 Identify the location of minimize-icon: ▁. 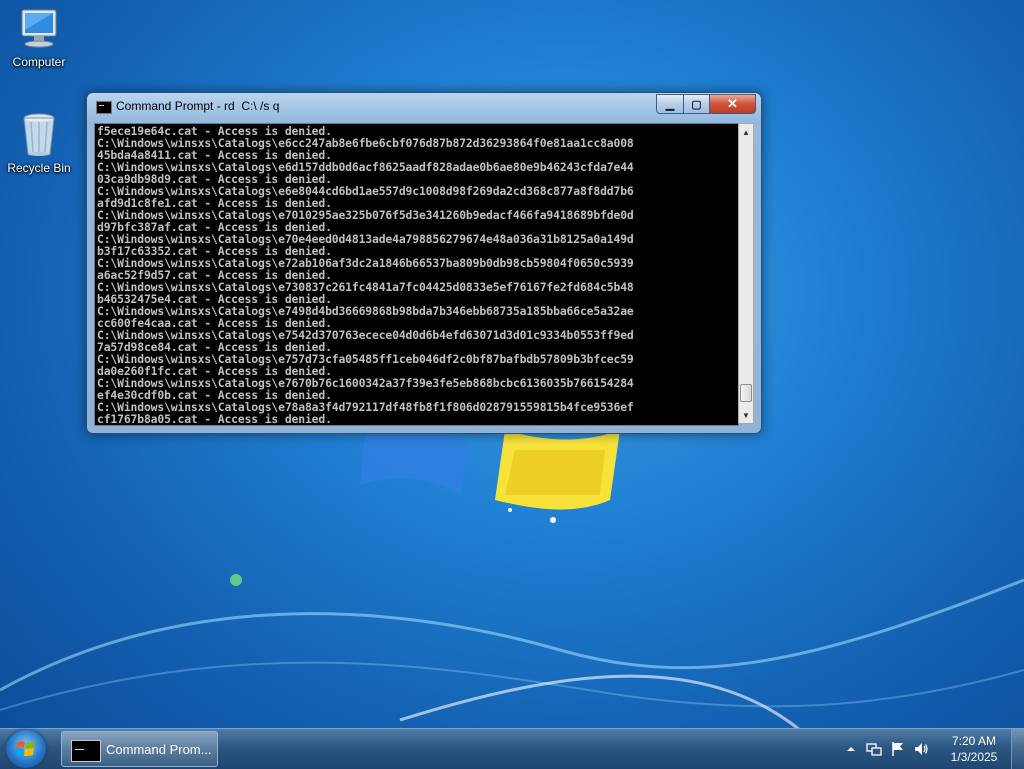
(670, 104).